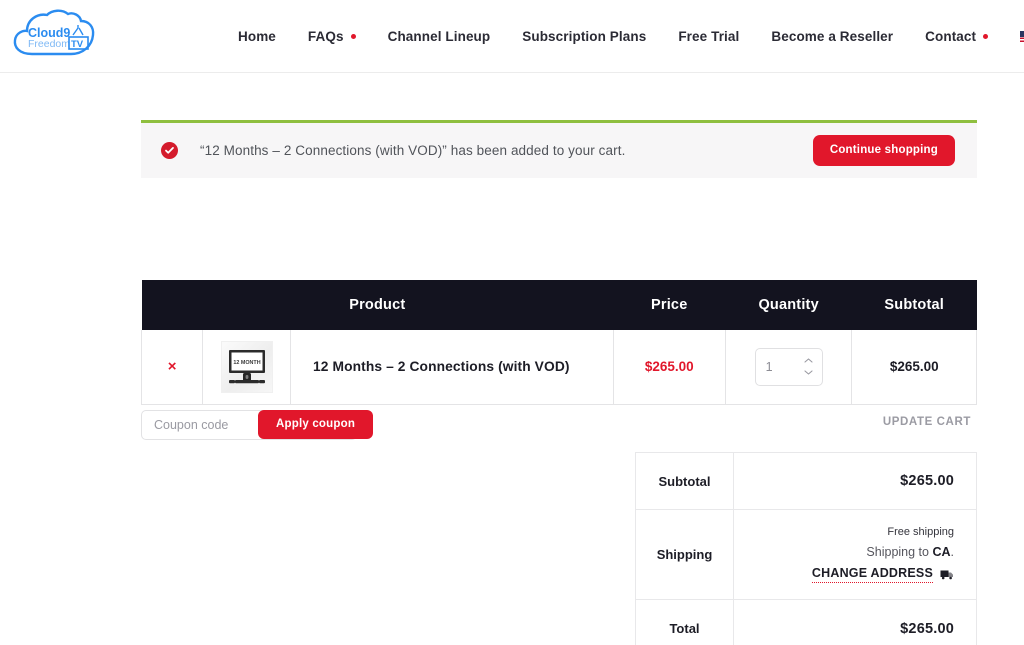  Describe the element at coordinates (927, 628) in the screenshot. I see `total-amount: $265.00` at that location.